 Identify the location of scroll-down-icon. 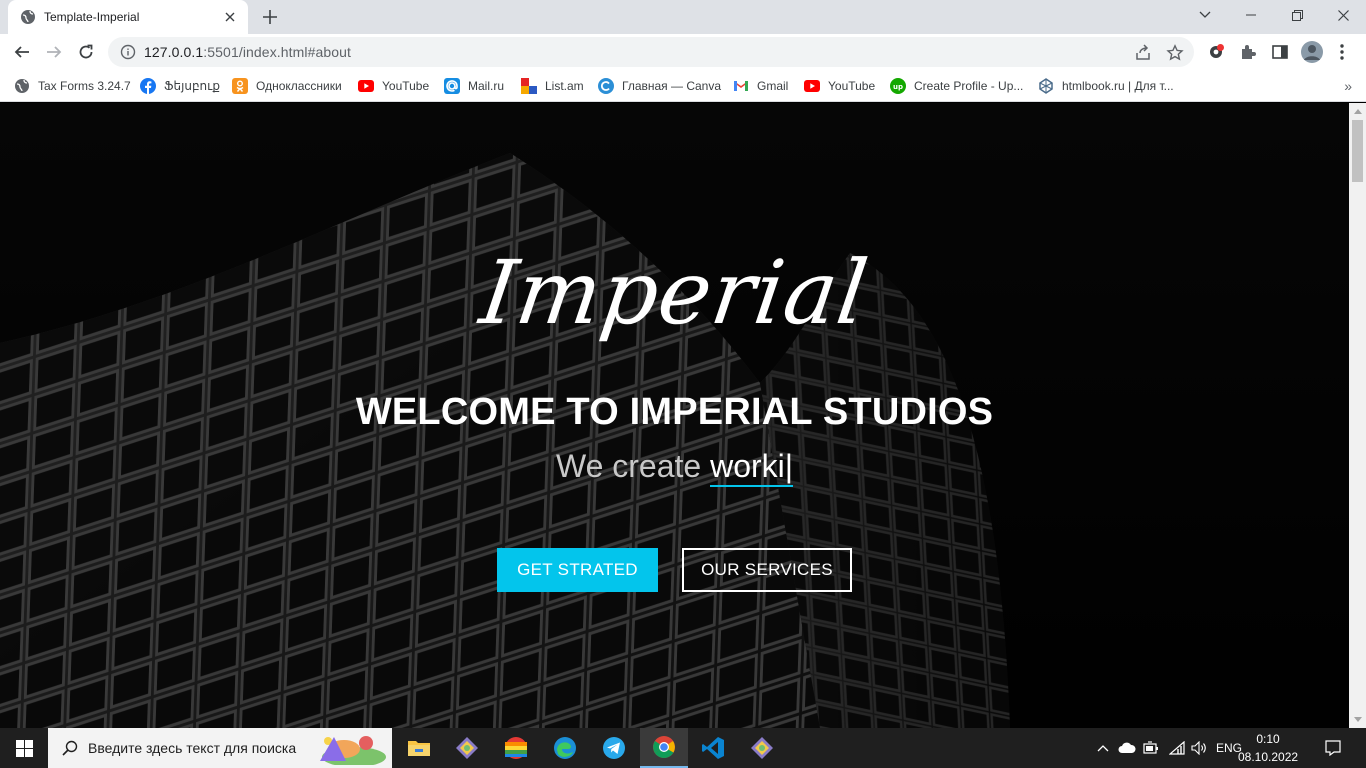
(1357, 719).